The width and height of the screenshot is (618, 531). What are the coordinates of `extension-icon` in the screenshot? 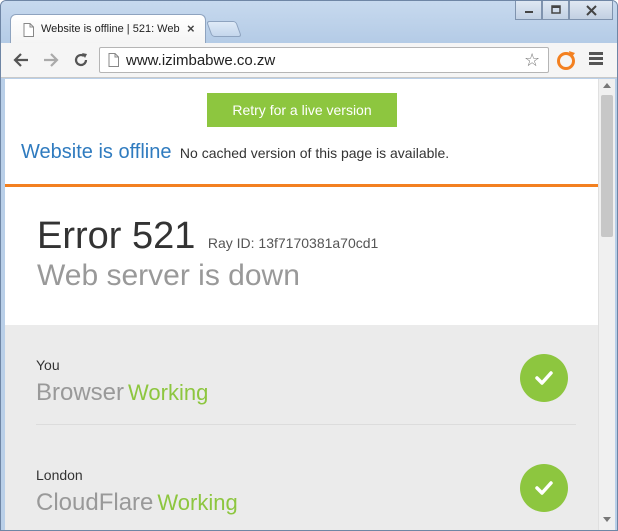 It's located at (566, 60).